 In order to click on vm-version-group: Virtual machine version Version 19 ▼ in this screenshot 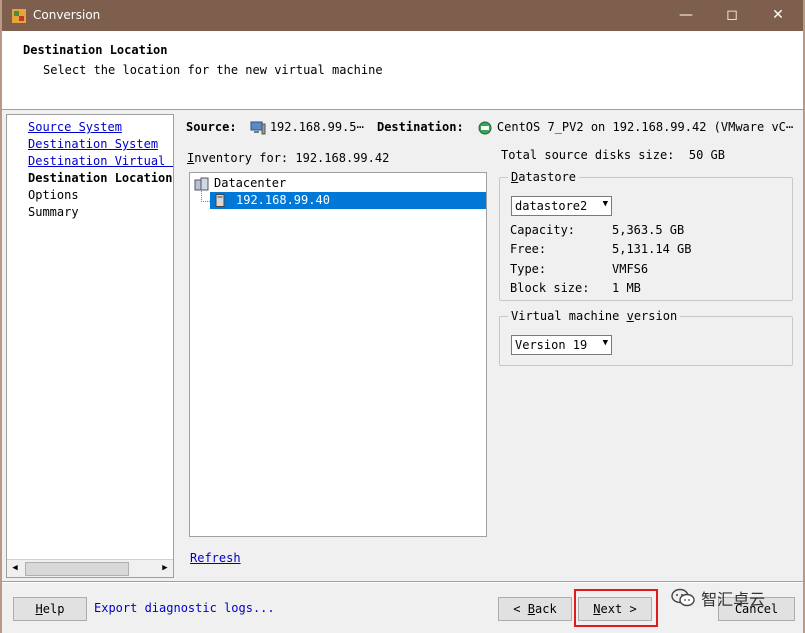, I will do `click(646, 337)`.